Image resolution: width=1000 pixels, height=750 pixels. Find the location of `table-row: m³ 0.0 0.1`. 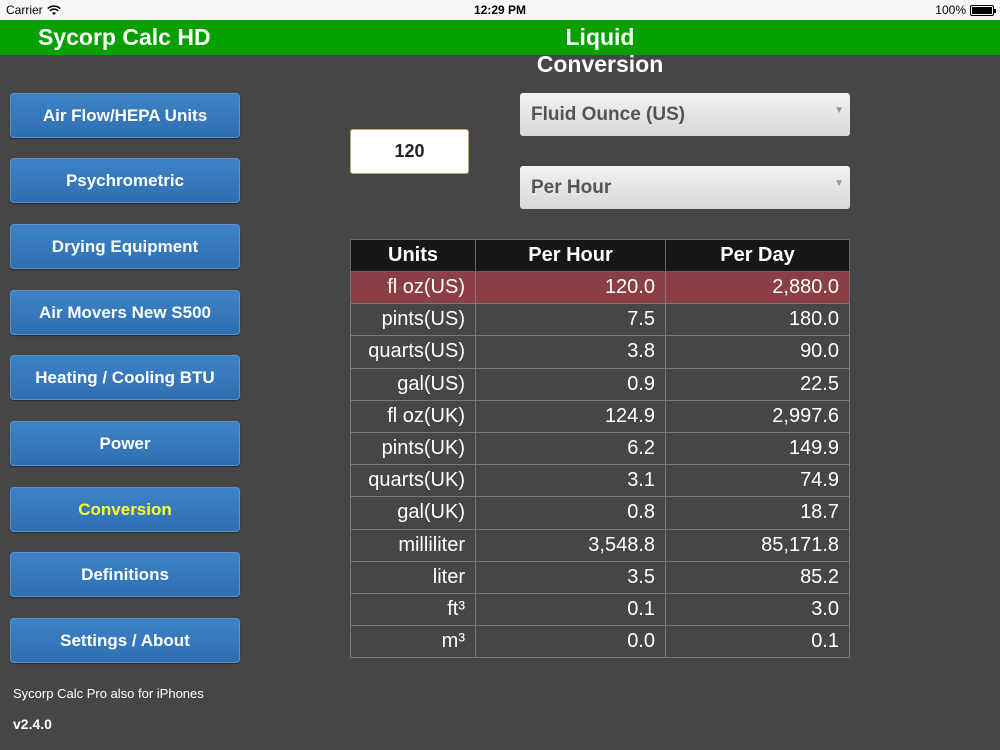

table-row: m³ 0.0 0.1 is located at coordinates (600, 642).